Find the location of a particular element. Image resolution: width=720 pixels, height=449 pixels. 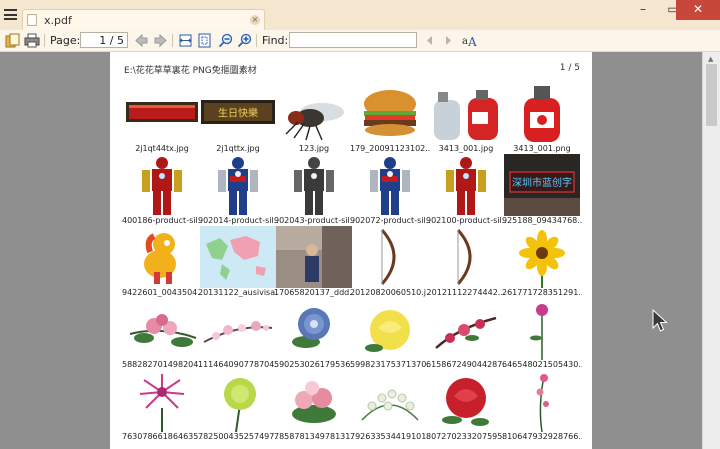

zoom-in-icon is located at coordinates (244, 40).